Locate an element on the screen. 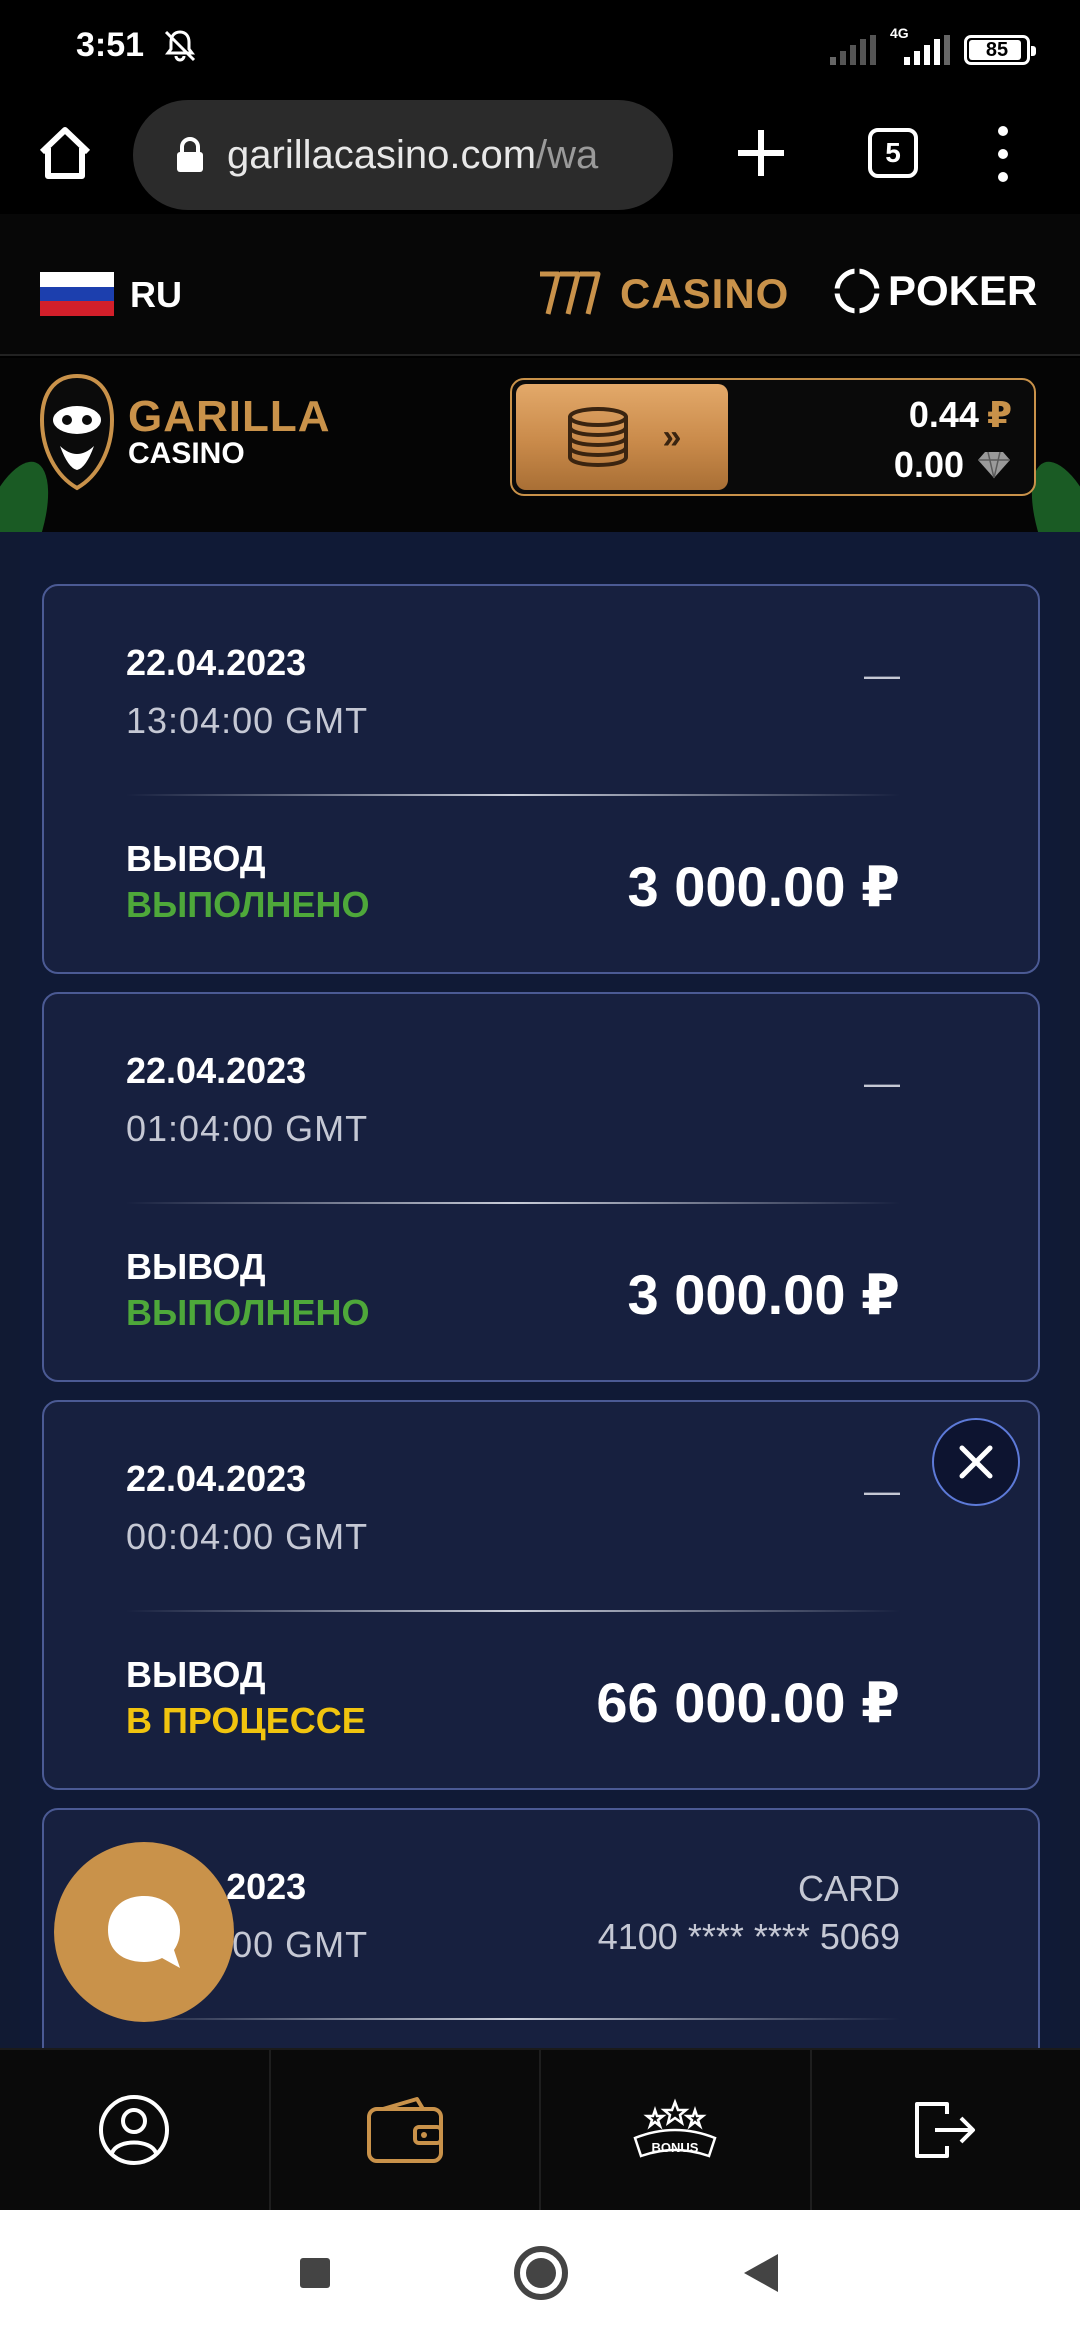  bonus-label: BONUS is located at coordinates (675, 2147).